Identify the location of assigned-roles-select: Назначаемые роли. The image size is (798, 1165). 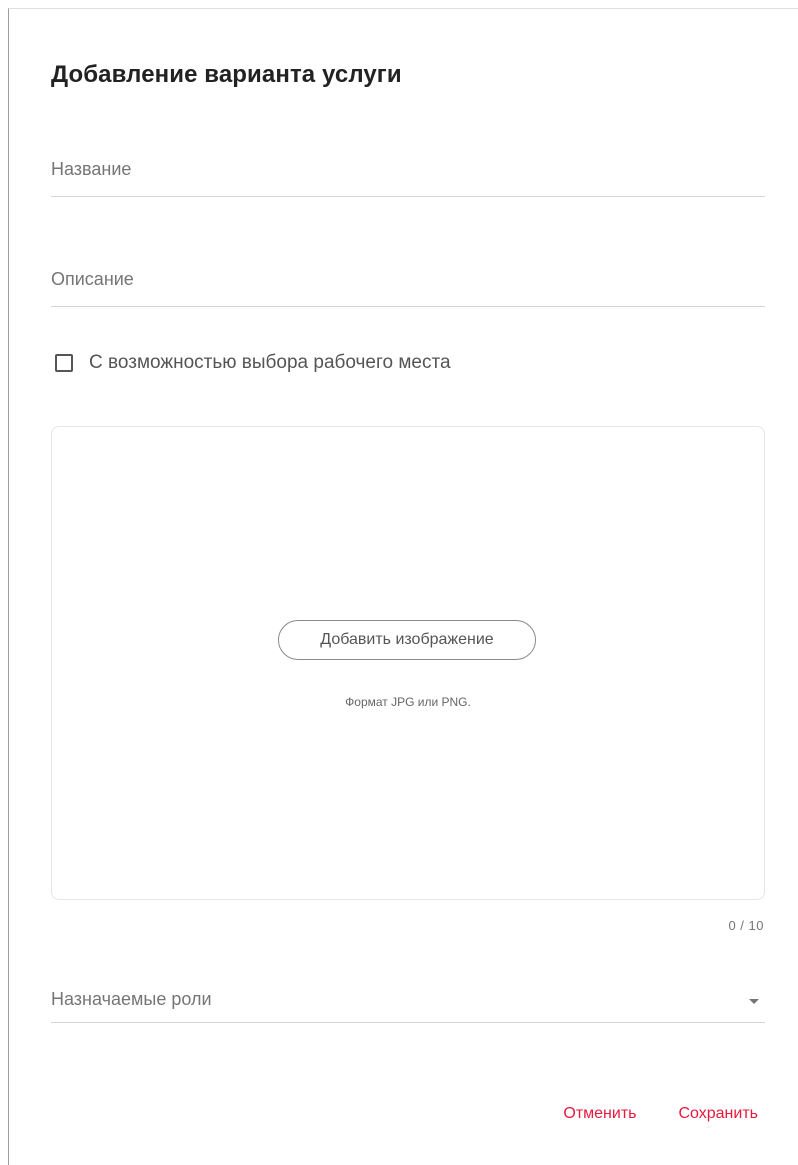
(408, 1001).